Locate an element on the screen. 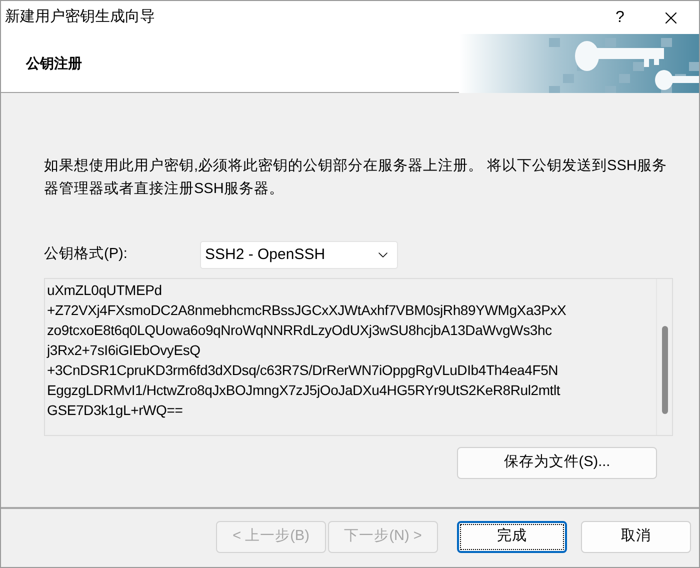 Image resolution: width=700 pixels, height=568 pixels. public-key-line: +Z72VXj4FXsmoDC2A8nmebhcmcRBssJGCxXJWtAxhf7VBM0sjRh89YWMgXa3PxX is located at coordinates (307, 310).